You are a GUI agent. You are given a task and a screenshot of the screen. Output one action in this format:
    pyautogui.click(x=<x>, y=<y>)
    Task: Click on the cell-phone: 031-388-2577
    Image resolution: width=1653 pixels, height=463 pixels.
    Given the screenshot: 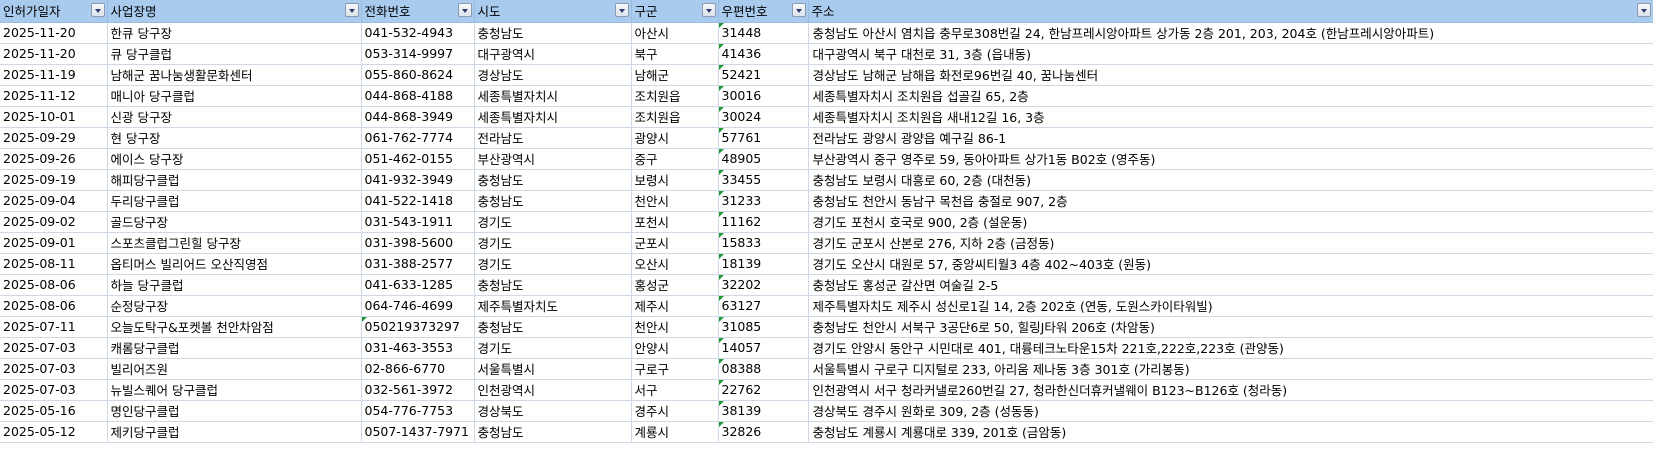 What is the action you would take?
    pyautogui.click(x=418, y=264)
    